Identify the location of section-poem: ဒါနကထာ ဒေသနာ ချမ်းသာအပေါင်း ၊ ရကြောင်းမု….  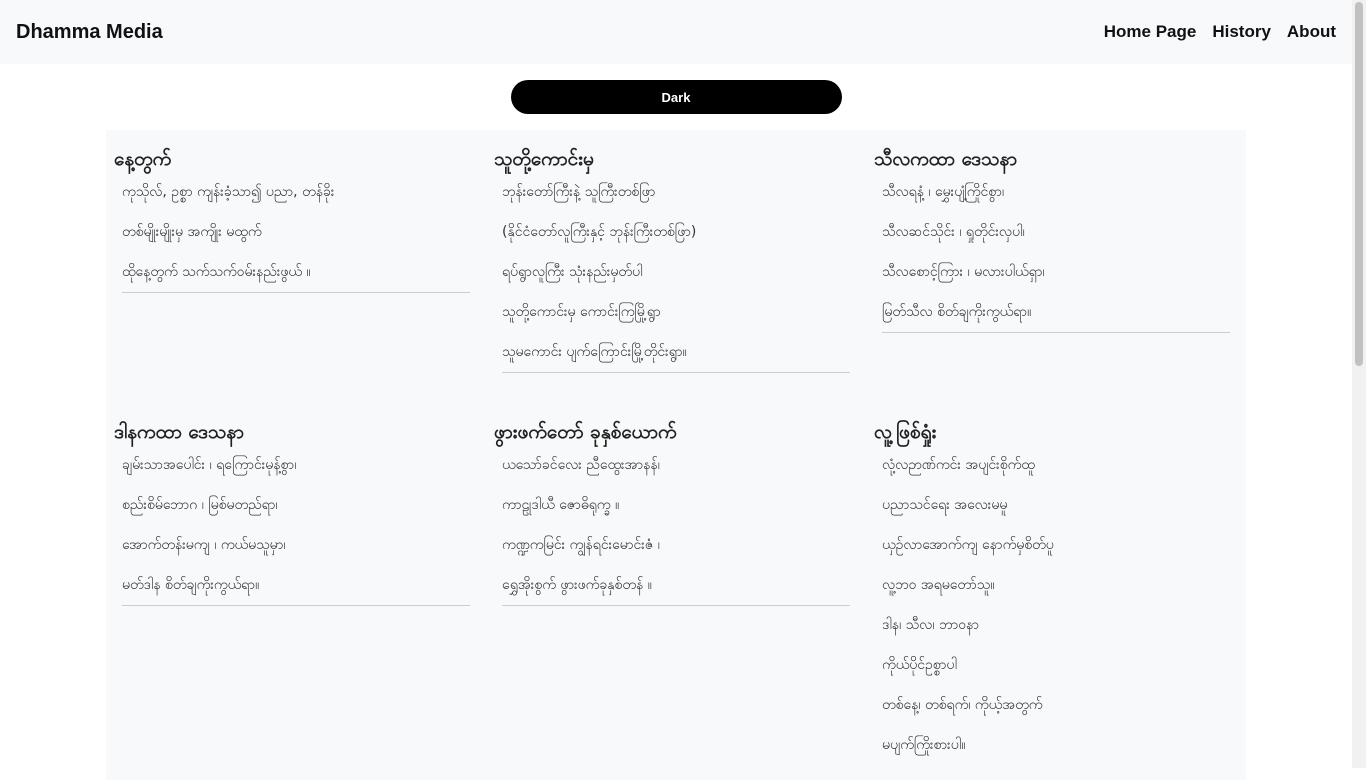
(300, 511).